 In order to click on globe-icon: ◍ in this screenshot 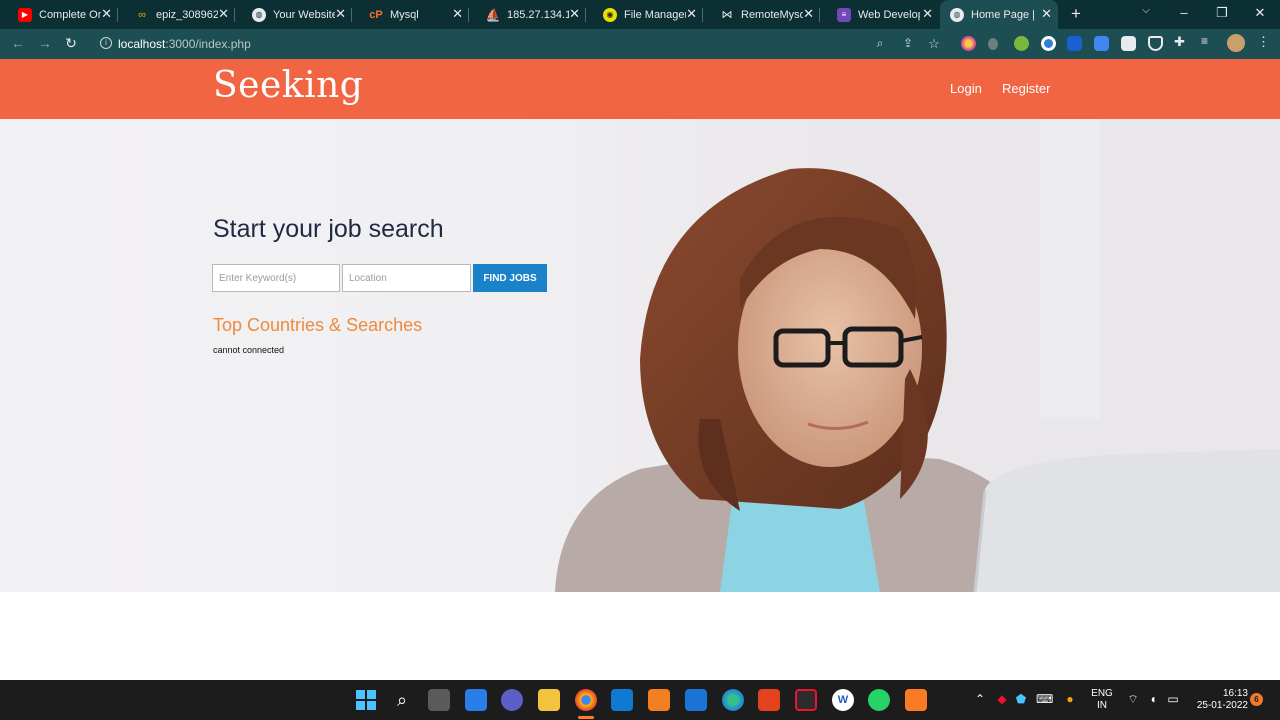, I will do `click(957, 14)`.